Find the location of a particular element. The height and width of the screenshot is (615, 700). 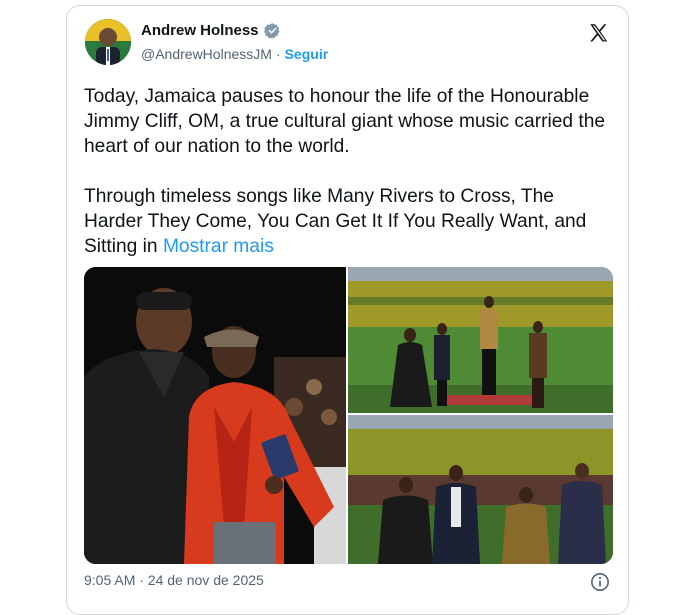

photo-stadium-audience is located at coordinates (480, 489).